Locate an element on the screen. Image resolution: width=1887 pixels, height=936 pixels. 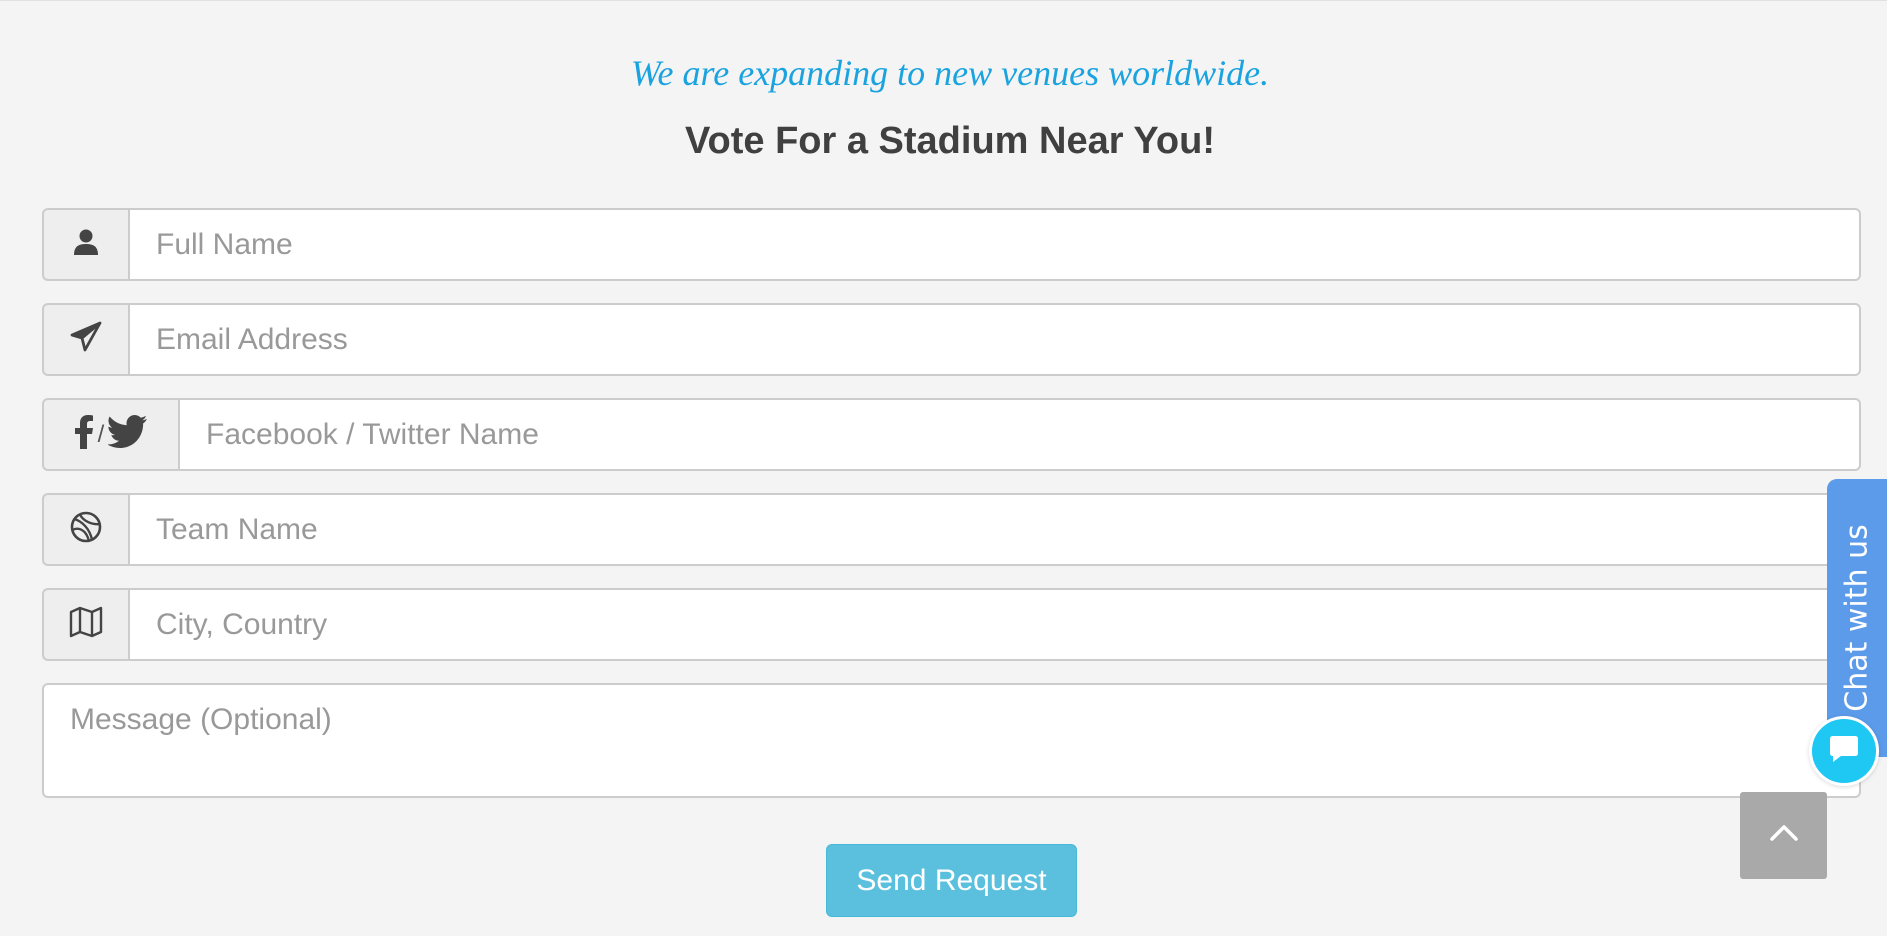
message-textarea is located at coordinates (951, 740).